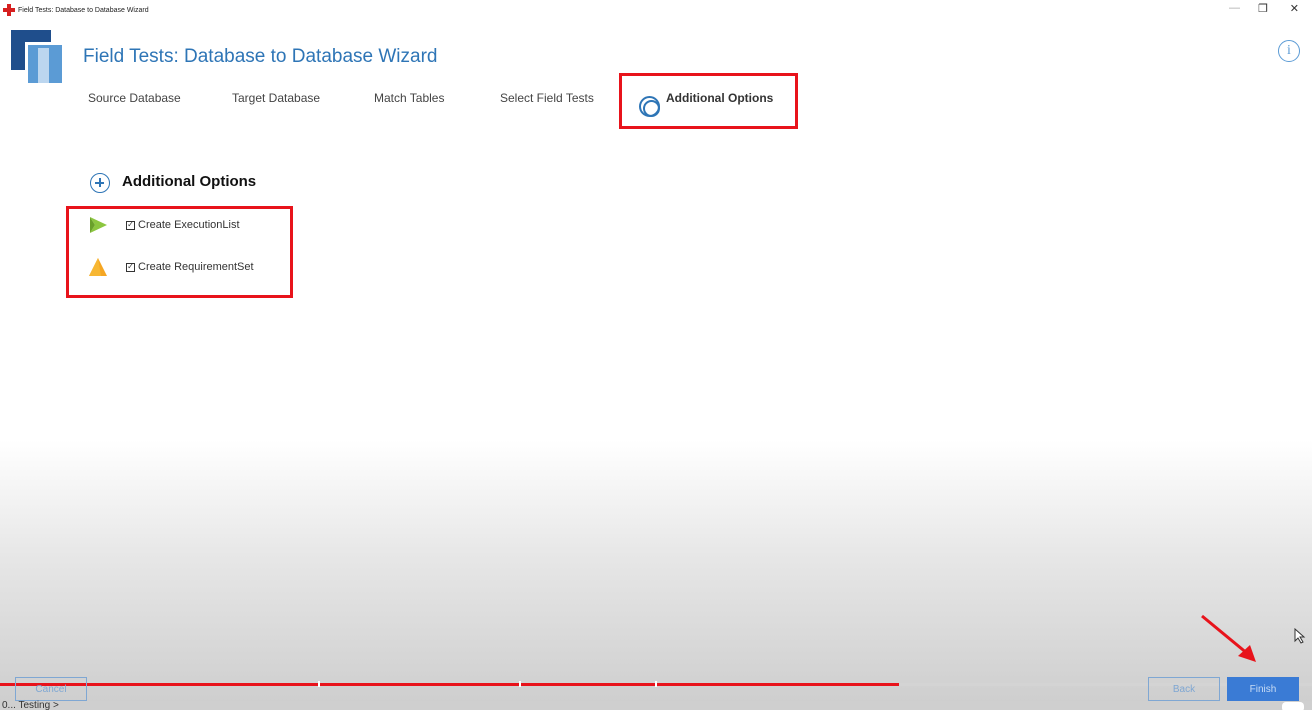 Image resolution: width=1312 pixels, height=710 pixels. Describe the element at coordinates (276, 98) in the screenshot. I see `step-target-database: Target Database` at that location.